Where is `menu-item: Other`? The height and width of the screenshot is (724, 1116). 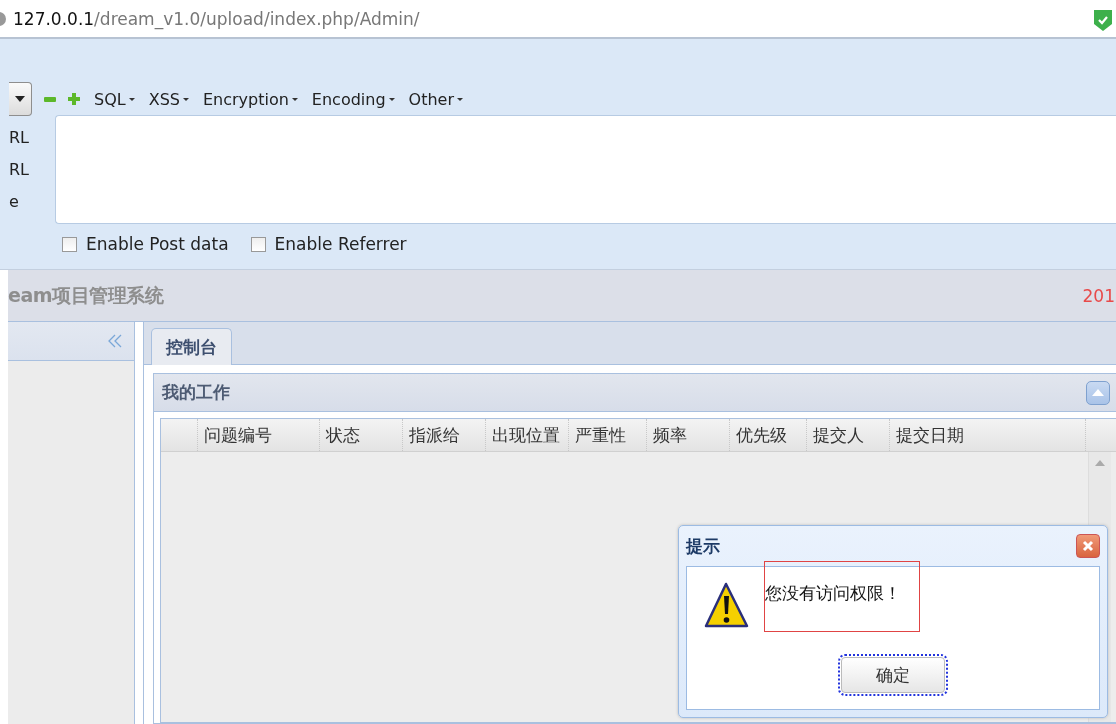 menu-item: Other is located at coordinates (436, 99).